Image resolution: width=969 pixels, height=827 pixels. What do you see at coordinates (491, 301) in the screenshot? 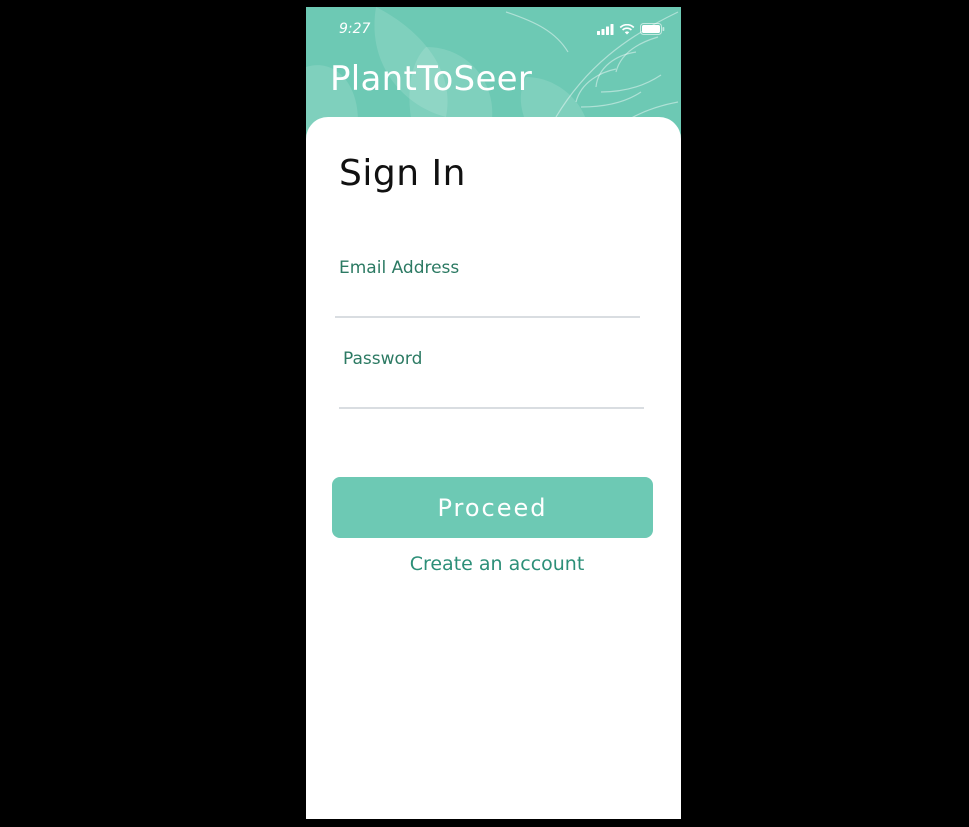
I see `email-field` at bounding box center [491, 301].